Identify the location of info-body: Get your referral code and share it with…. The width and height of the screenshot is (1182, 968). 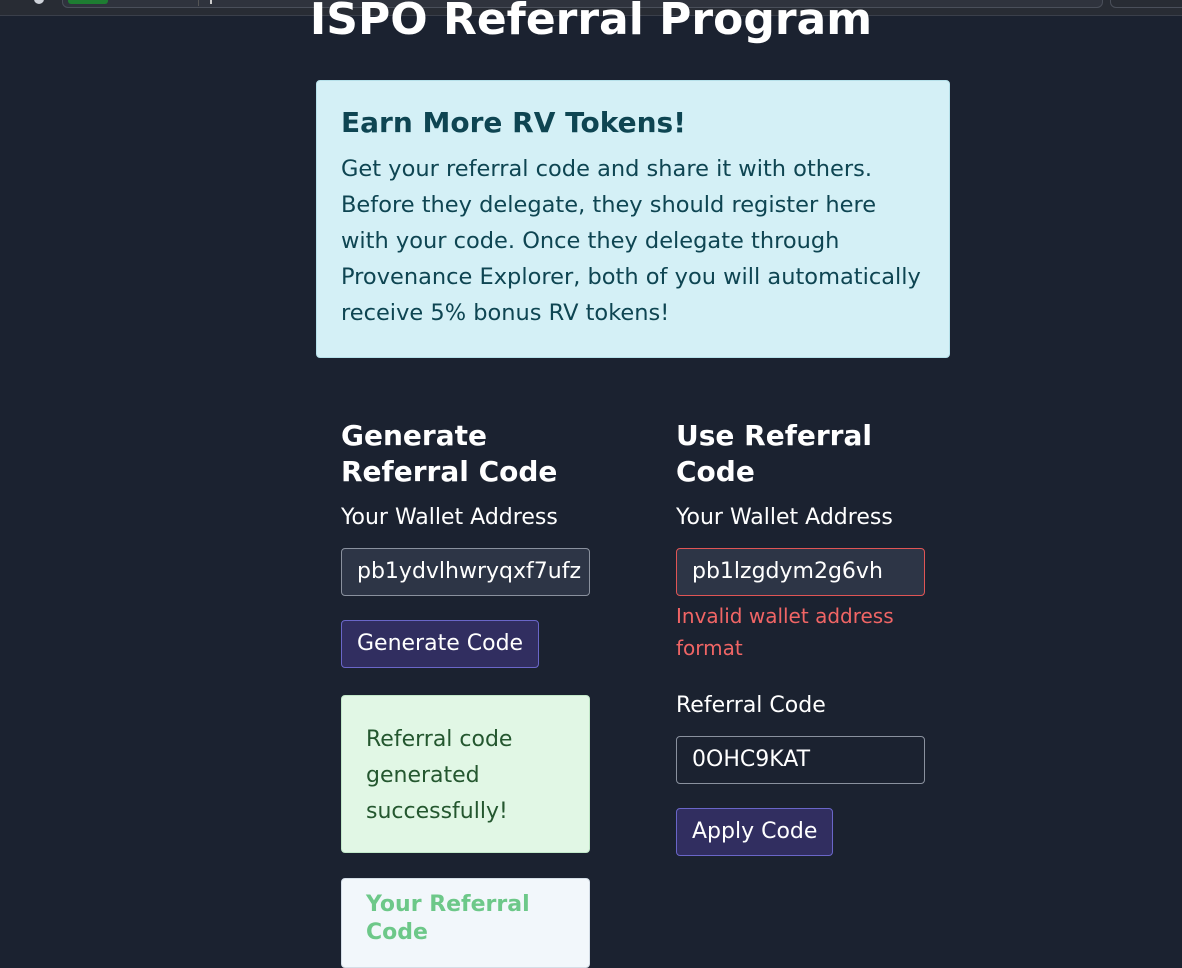
(631, 241).